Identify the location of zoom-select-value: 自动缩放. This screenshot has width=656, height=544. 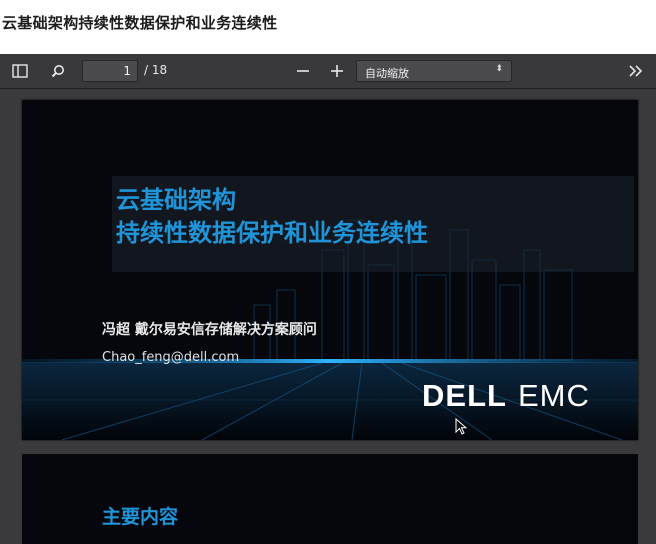
(387, 73).